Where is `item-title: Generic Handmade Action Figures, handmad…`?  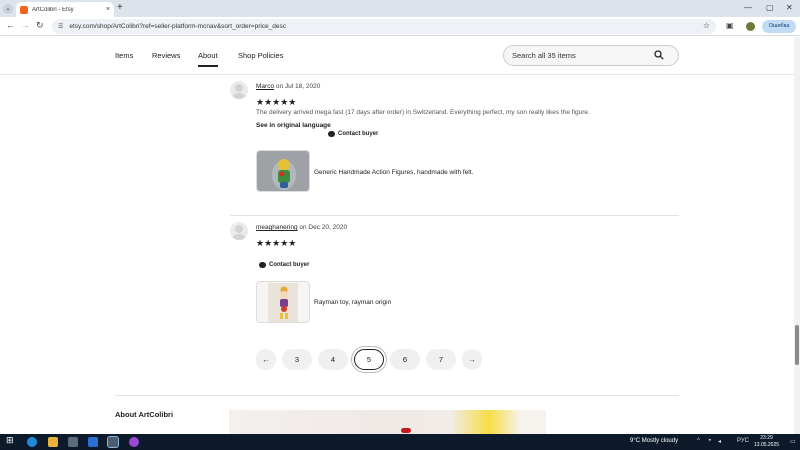
item-title: Generic Handmade Action Figures, handmad… is located at coordinates (393, 172).